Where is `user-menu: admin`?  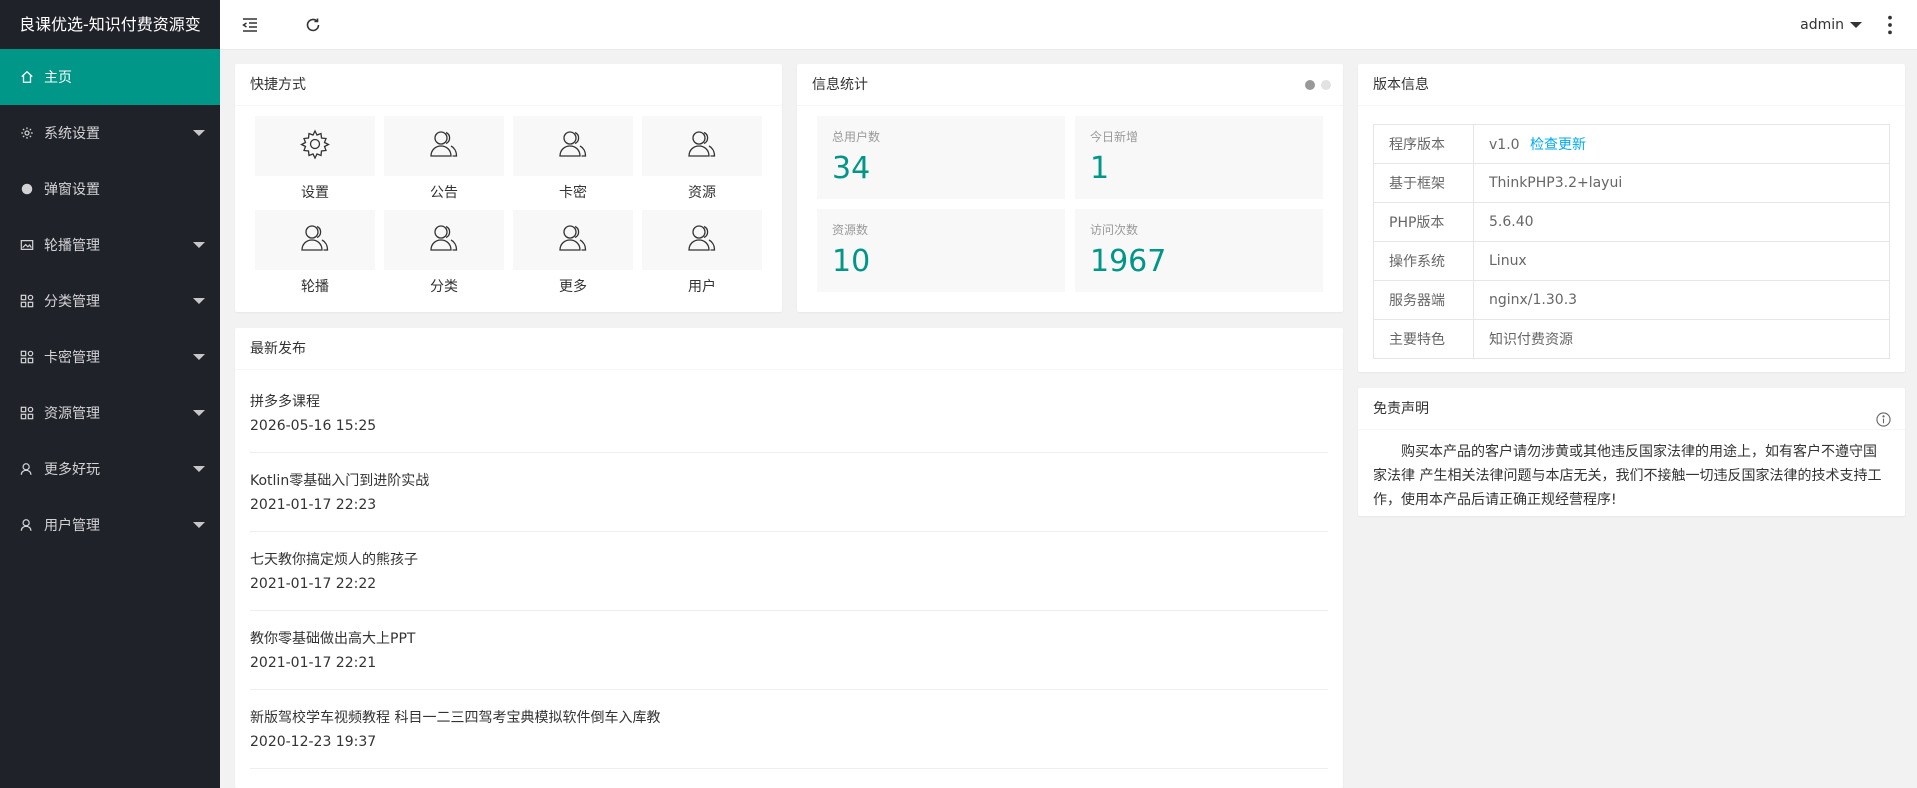
user-menu: admin is located at coordinates (1831, 25).